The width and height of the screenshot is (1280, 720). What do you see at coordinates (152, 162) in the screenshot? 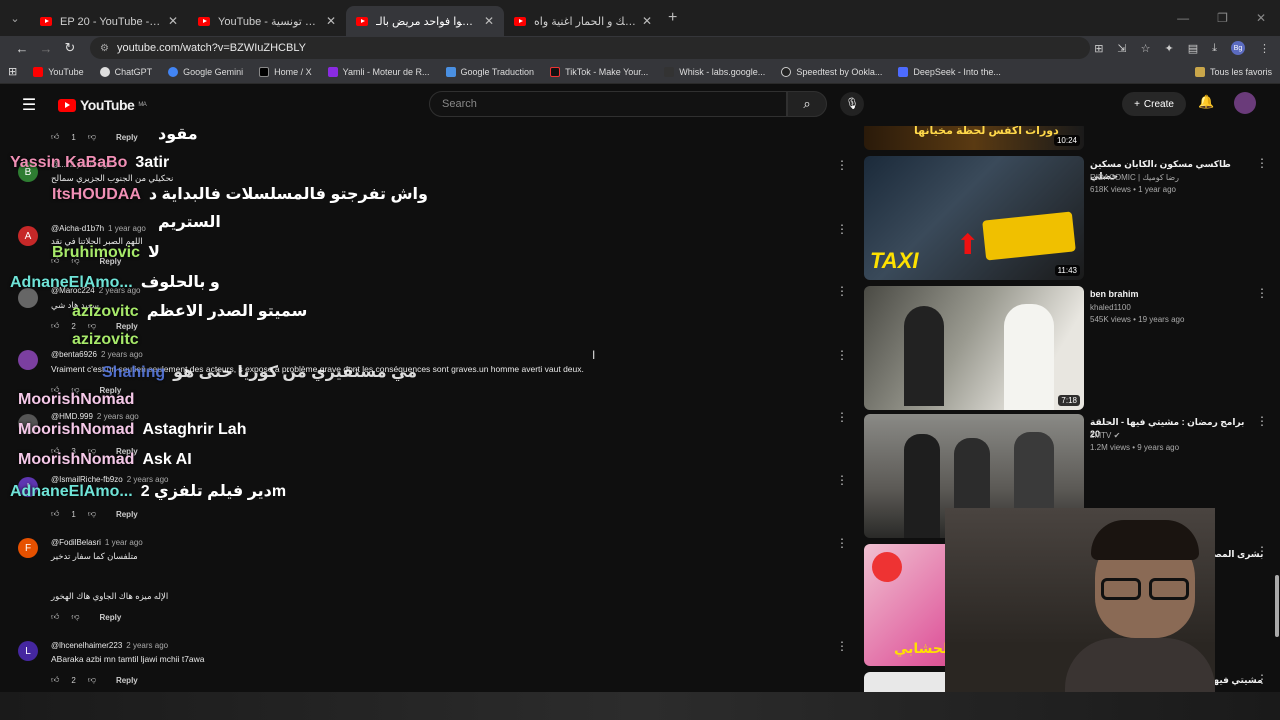
I see `chat-message: 3atir` at bounding box center [152, 162].